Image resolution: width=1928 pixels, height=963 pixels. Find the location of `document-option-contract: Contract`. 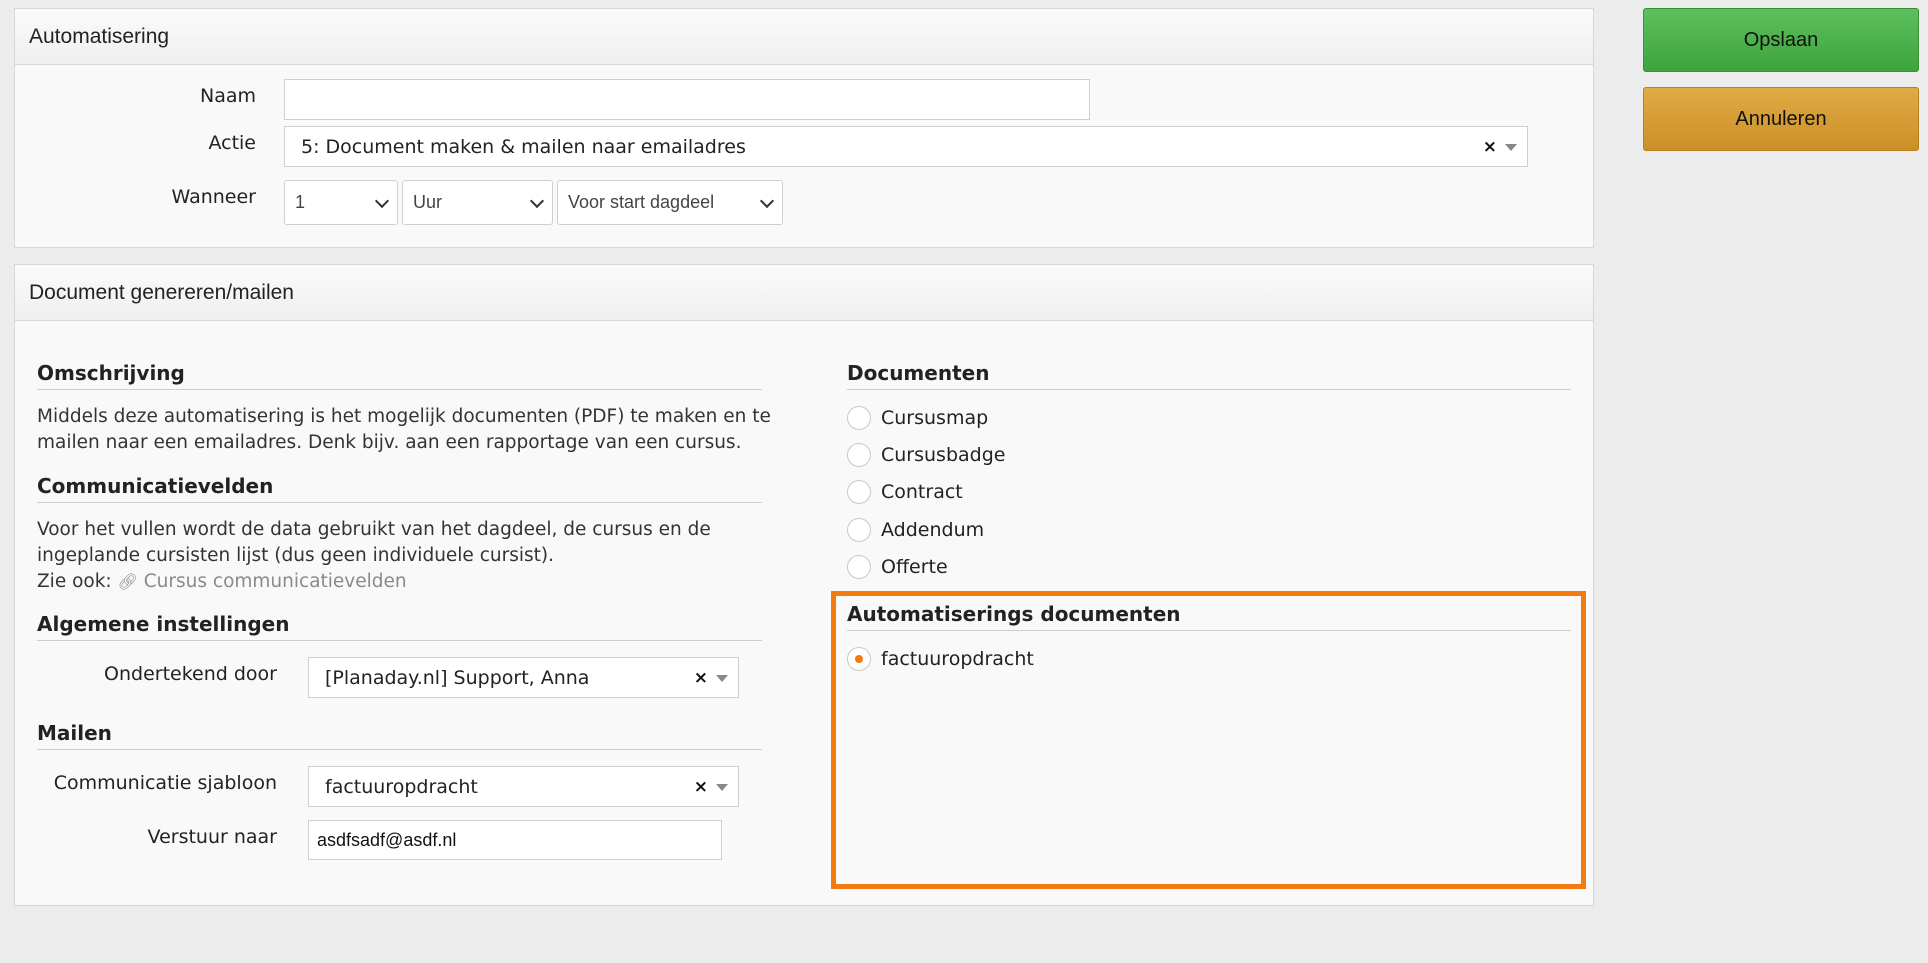

document-option-contract: Contract is located at coordinates (905, 492).